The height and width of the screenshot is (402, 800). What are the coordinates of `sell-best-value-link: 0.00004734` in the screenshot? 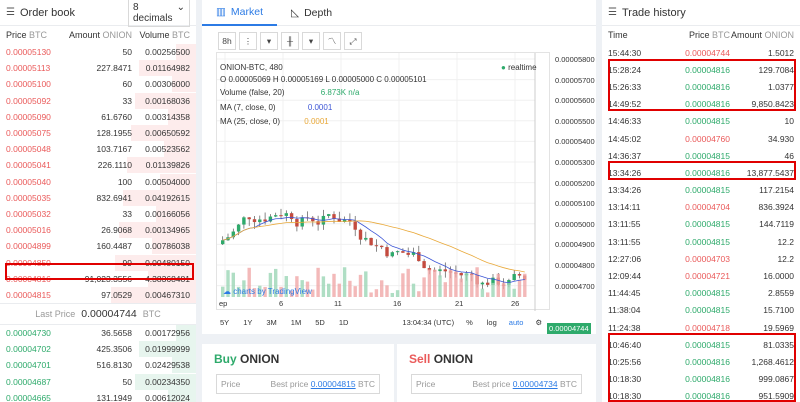 It's located at (535, 384).